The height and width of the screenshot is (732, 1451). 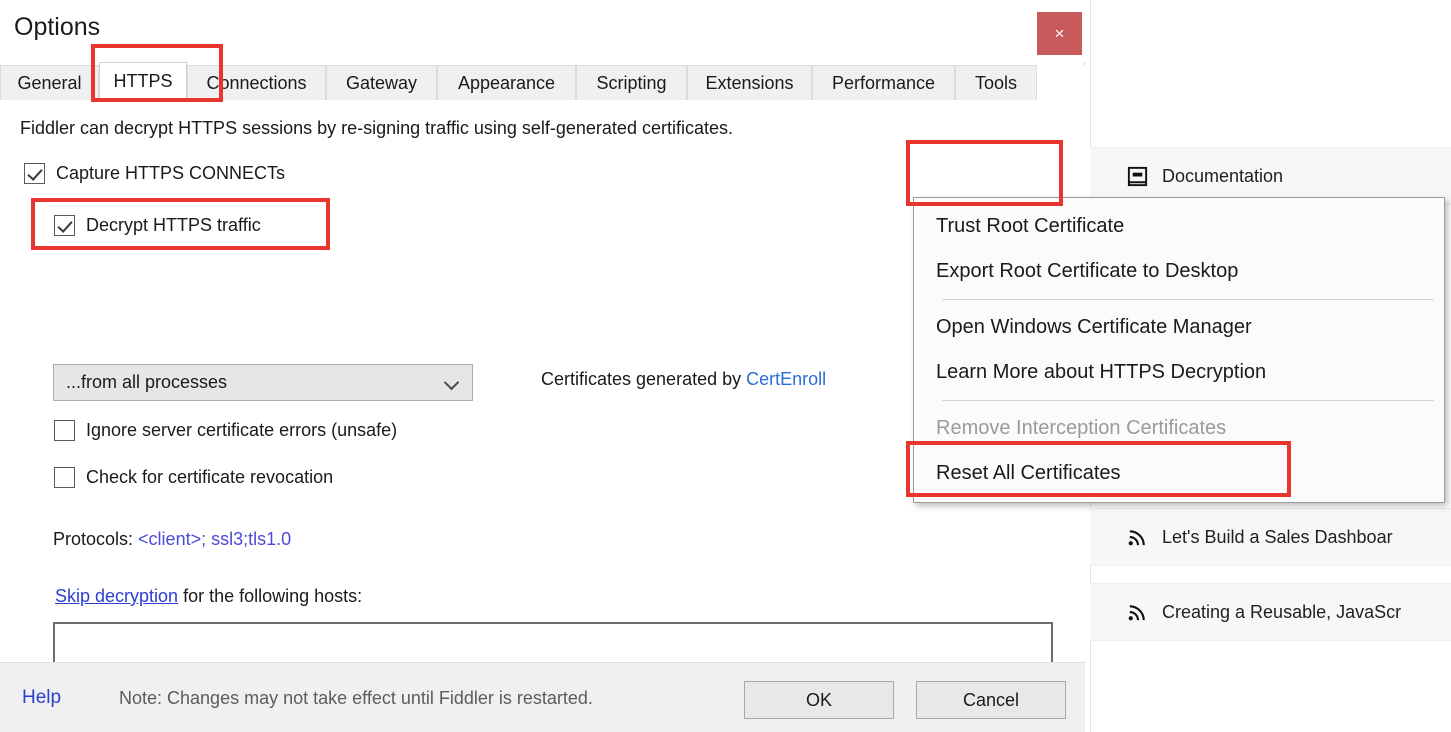 What do you see at coordinates (452, 383) in the screenshot?
I see `chevron-down-icon` at bounding box center [452, 383].